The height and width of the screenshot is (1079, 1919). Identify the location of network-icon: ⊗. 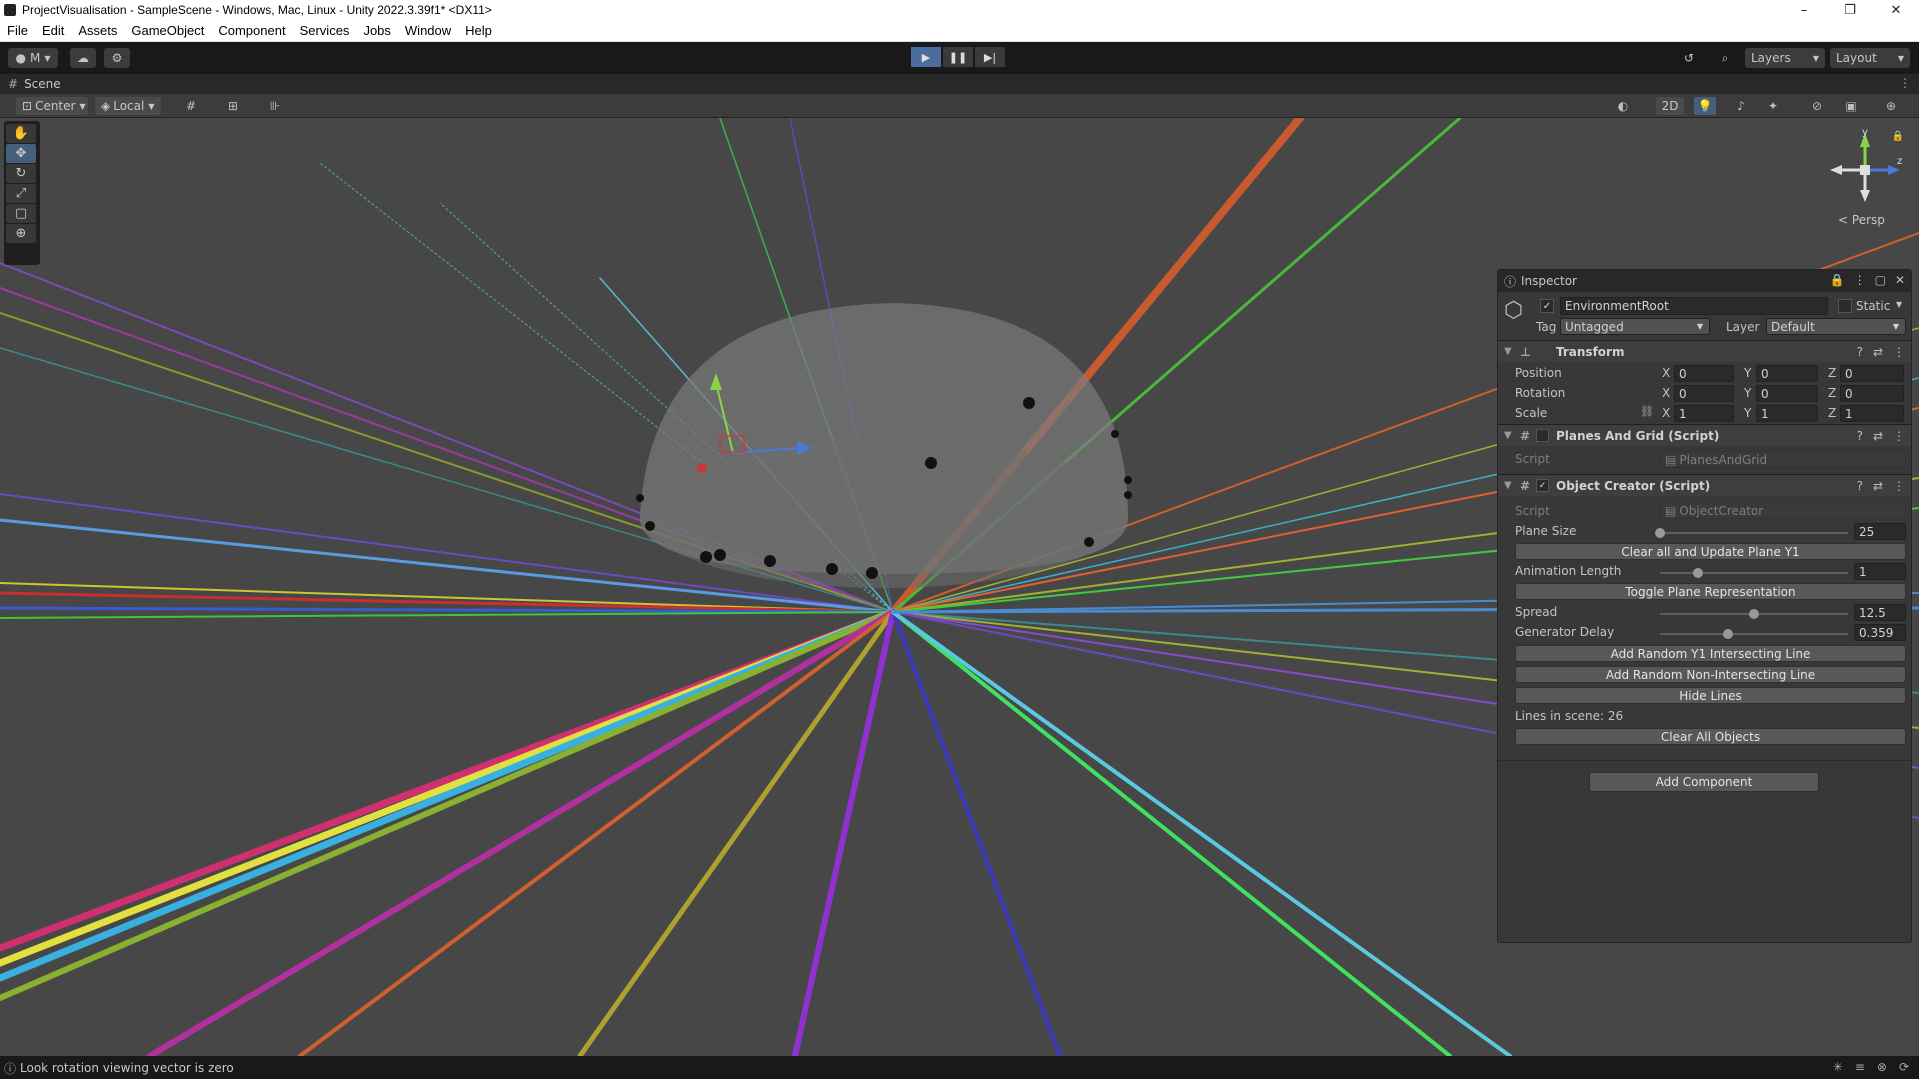
(1882, 1067).